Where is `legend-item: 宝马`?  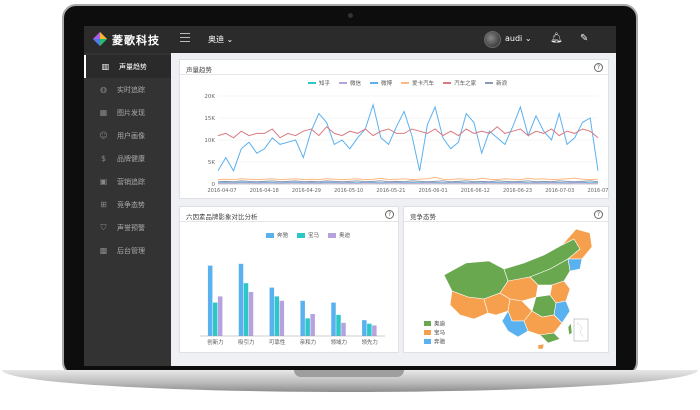 legend-item: 宝马 is located at coordinates (308, 235).